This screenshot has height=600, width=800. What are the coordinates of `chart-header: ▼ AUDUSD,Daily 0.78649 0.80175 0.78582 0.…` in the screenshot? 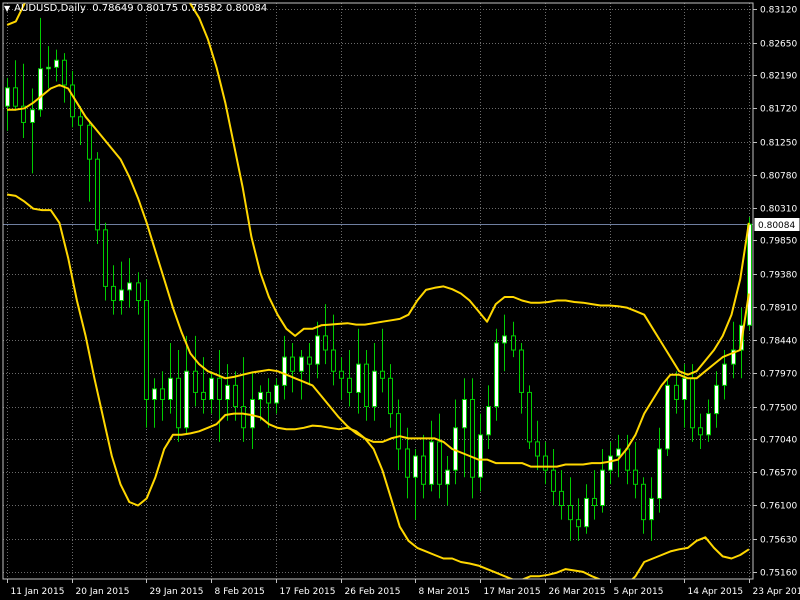 It's located at (135, 8).